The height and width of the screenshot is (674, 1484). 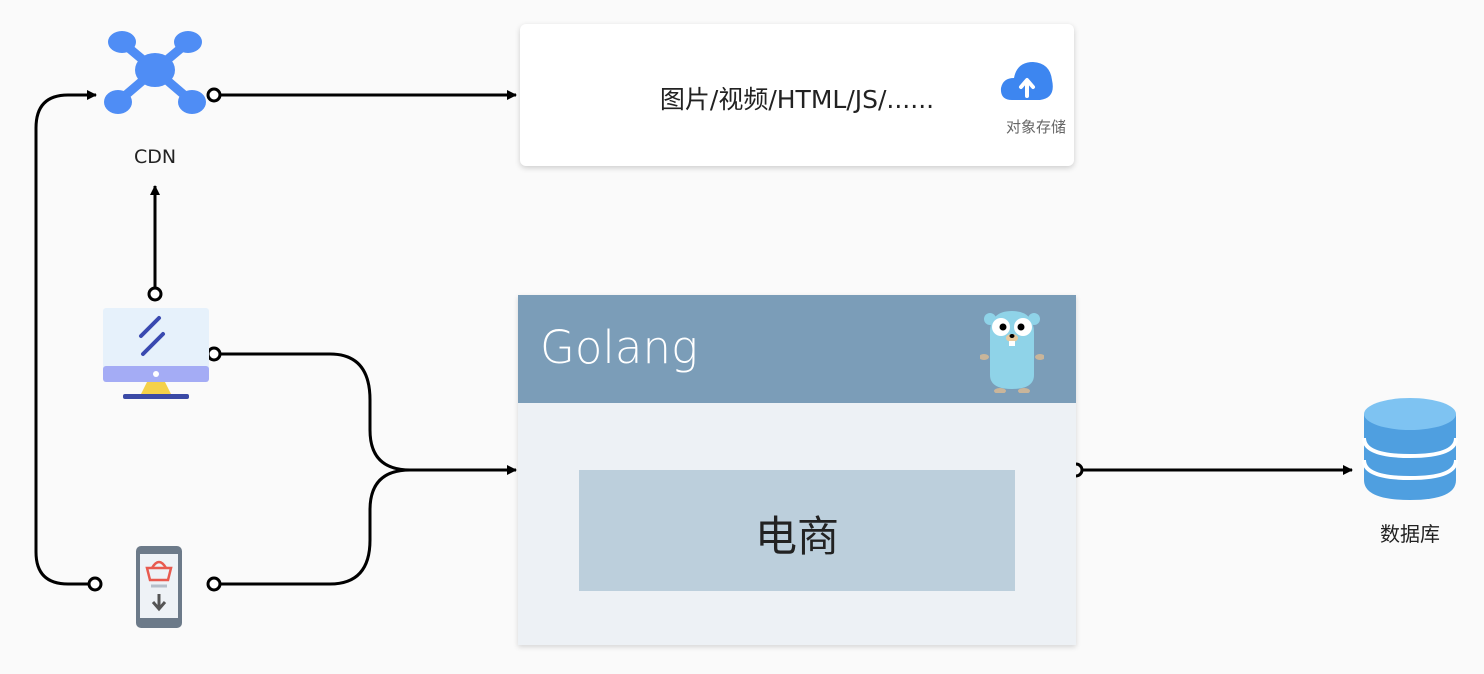 What do you see at coordinates (797, 349) in the screenshot?
I see `golang-header: Golang` at bounding box center [797, 349].